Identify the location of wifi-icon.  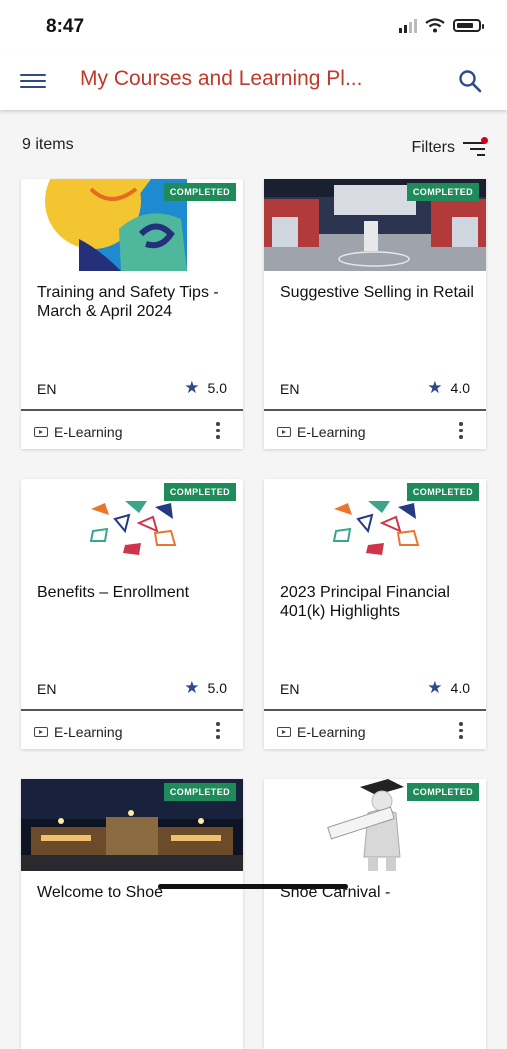
(435, 25).